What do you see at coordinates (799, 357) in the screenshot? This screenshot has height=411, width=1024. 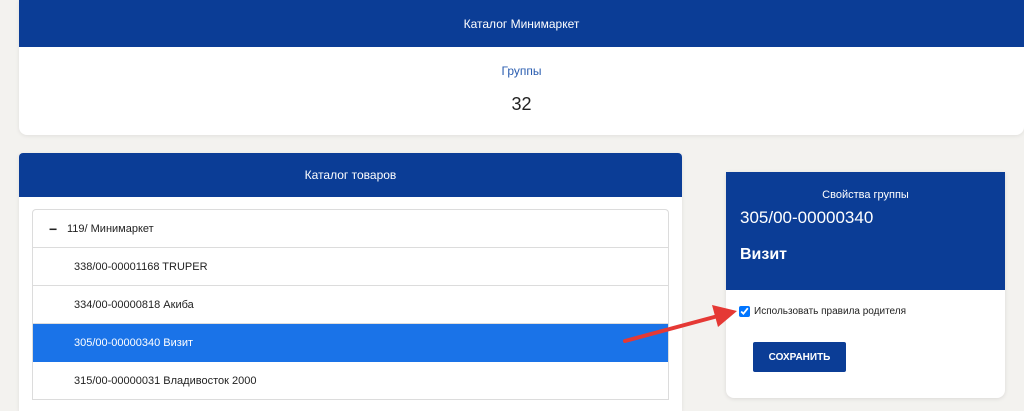 I see `save-button: СОХРАНИТЬ` at bounding box center [799, 357].